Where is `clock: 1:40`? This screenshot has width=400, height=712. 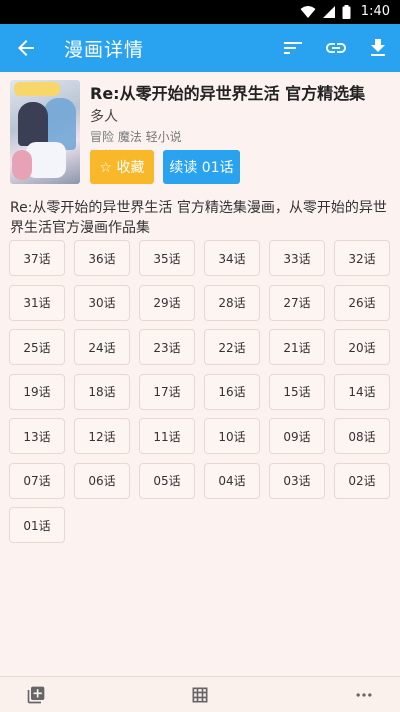 clock: 1:40 is located at coordinates (375, 11).